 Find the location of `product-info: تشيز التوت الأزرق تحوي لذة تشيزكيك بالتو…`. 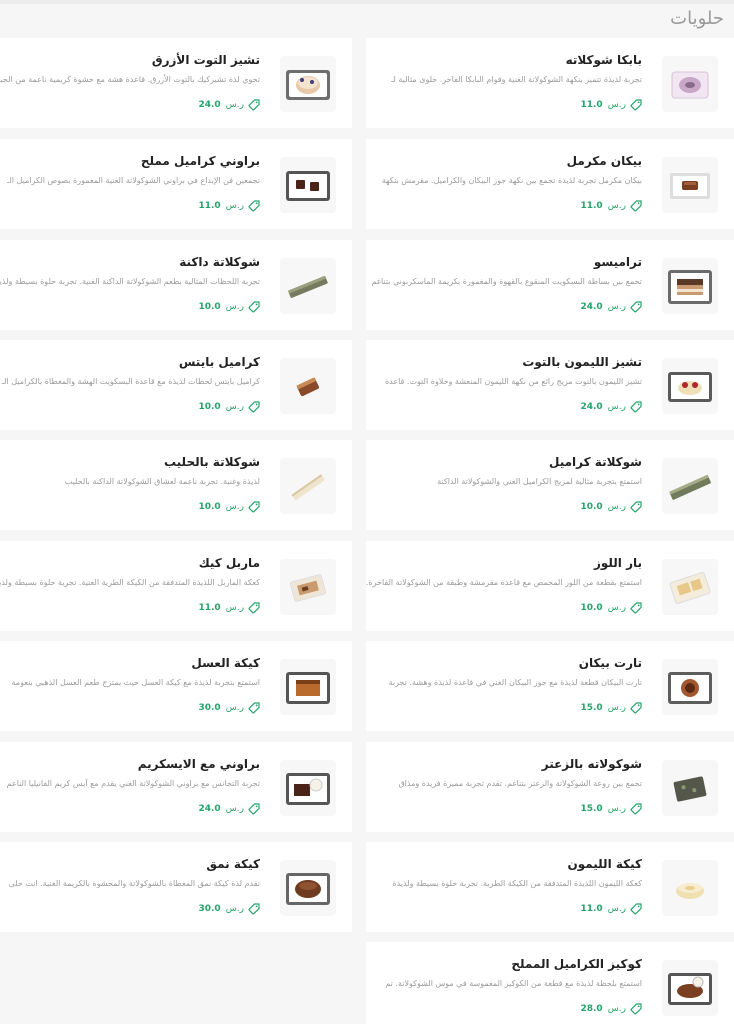

product-info: تشيز التوت الأزرق تحوي لذة تشيزكيك بالتو… is located at coordinates (130, 87).